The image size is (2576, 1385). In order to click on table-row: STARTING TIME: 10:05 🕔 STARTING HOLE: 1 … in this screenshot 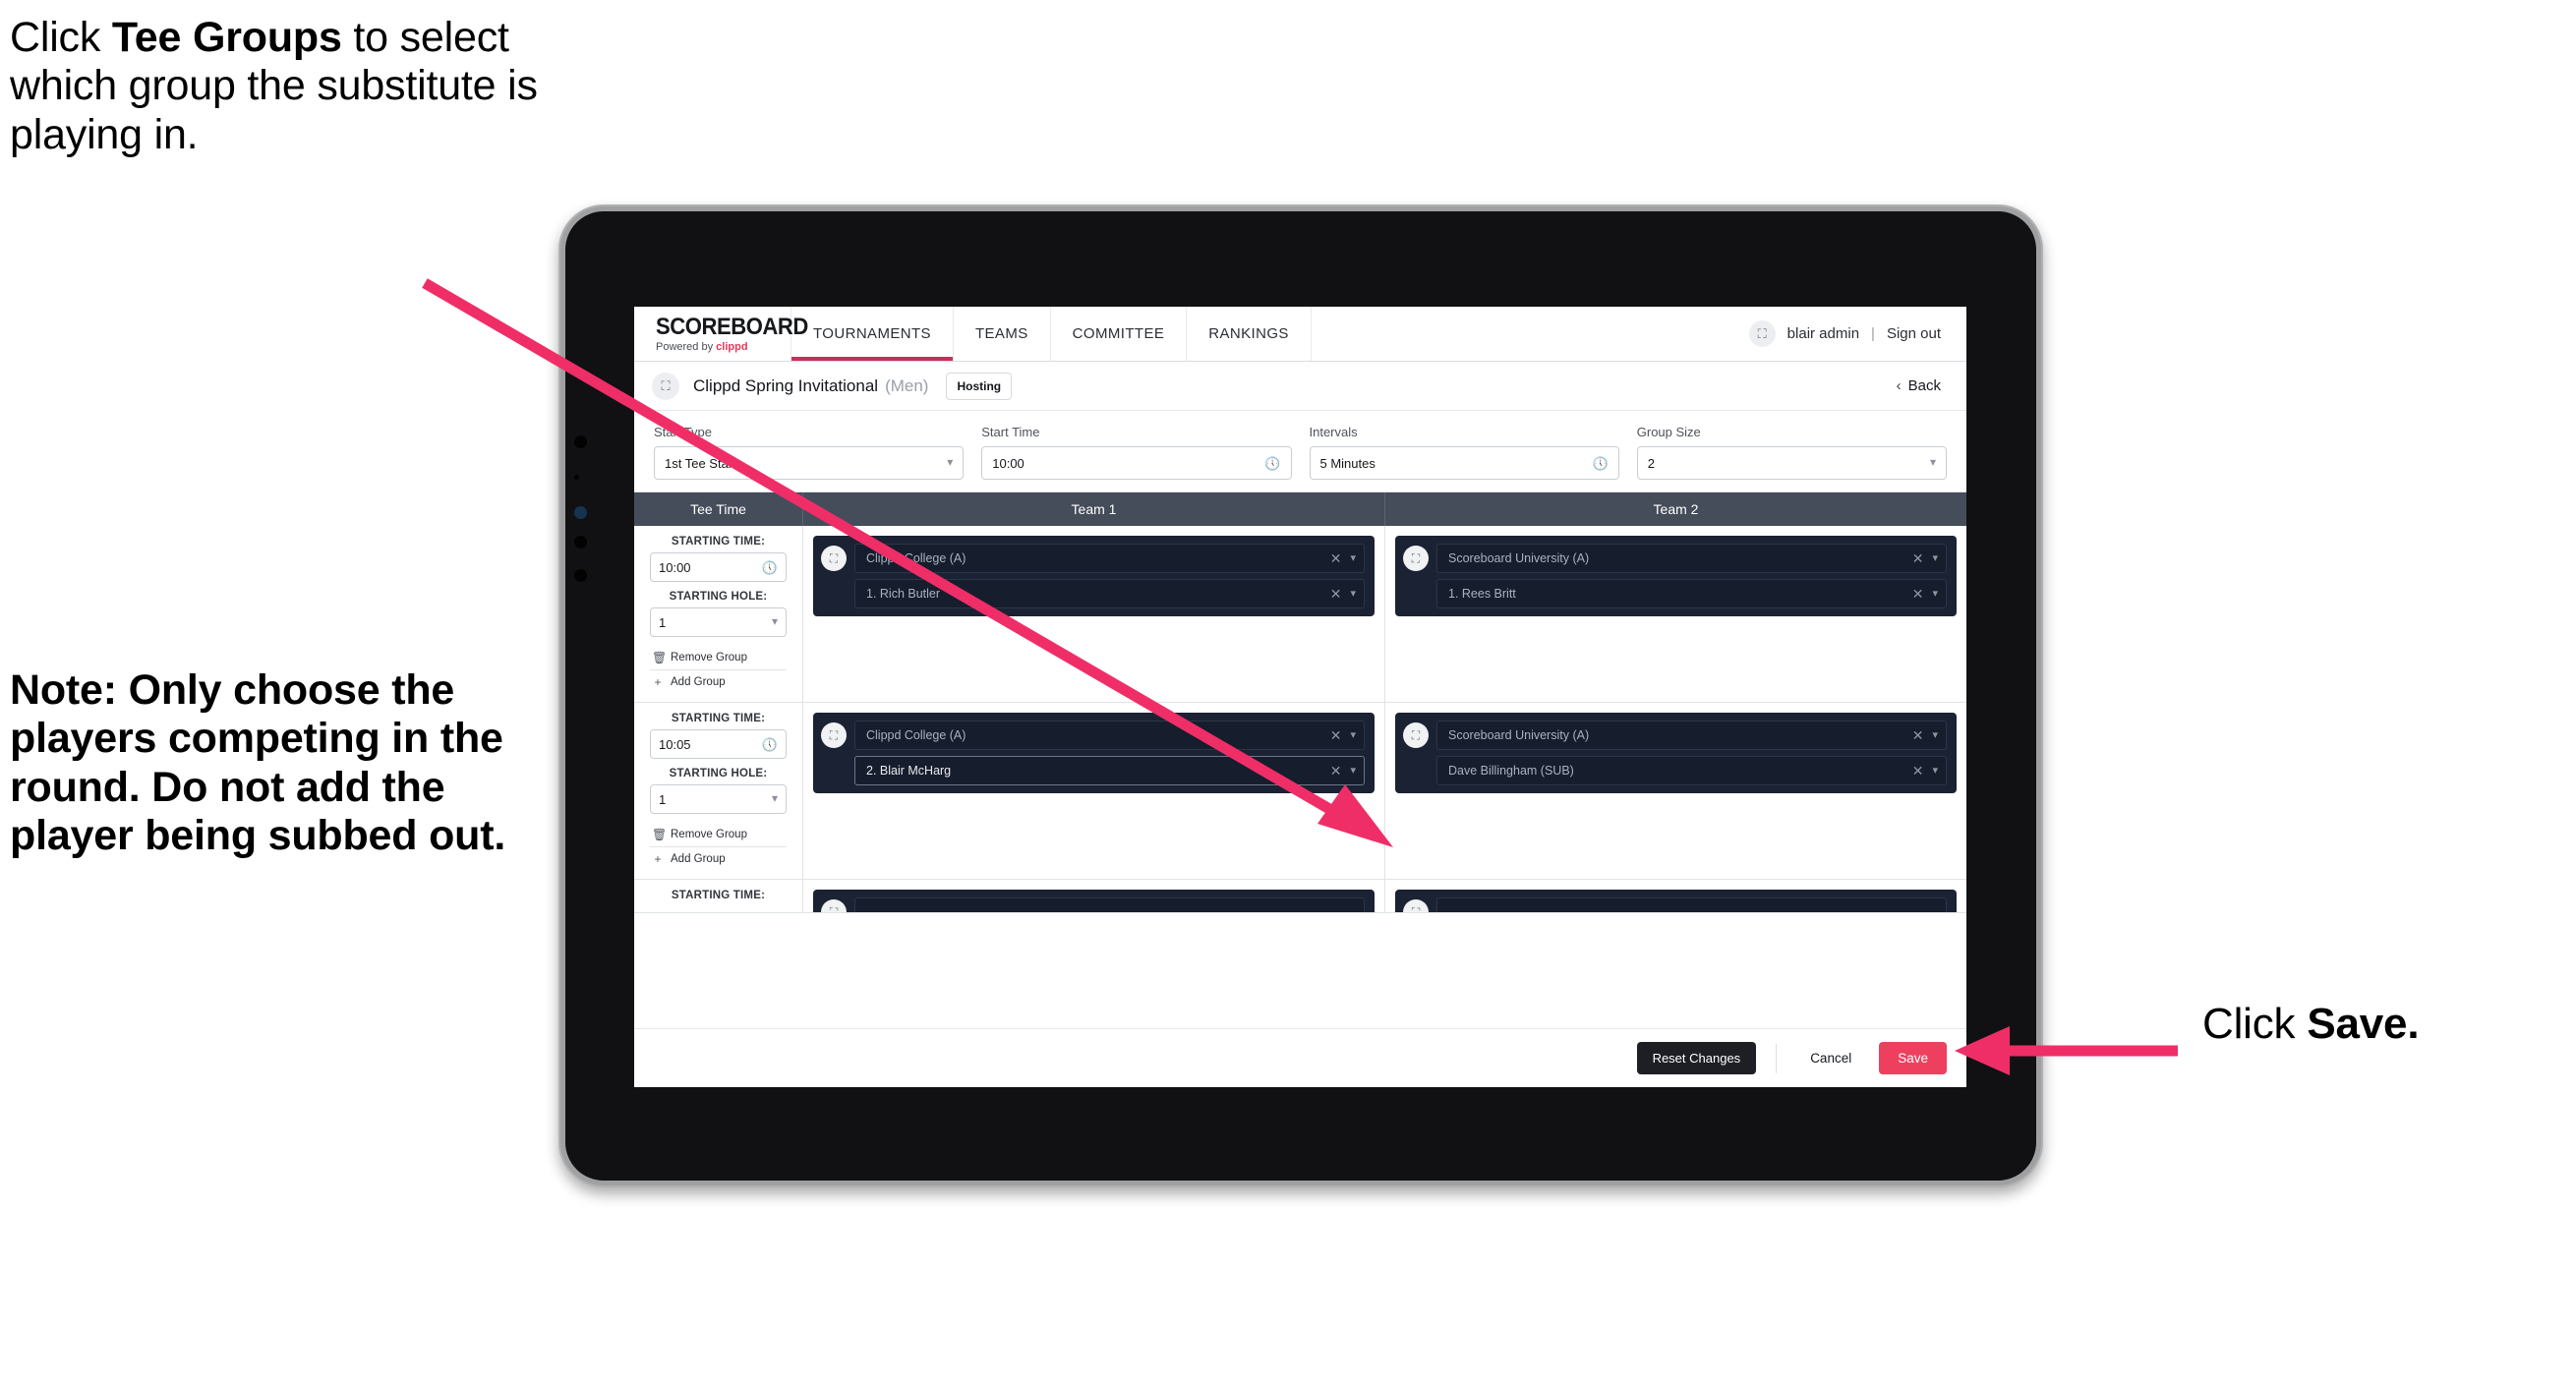, I will do `click(1300, 791)`.